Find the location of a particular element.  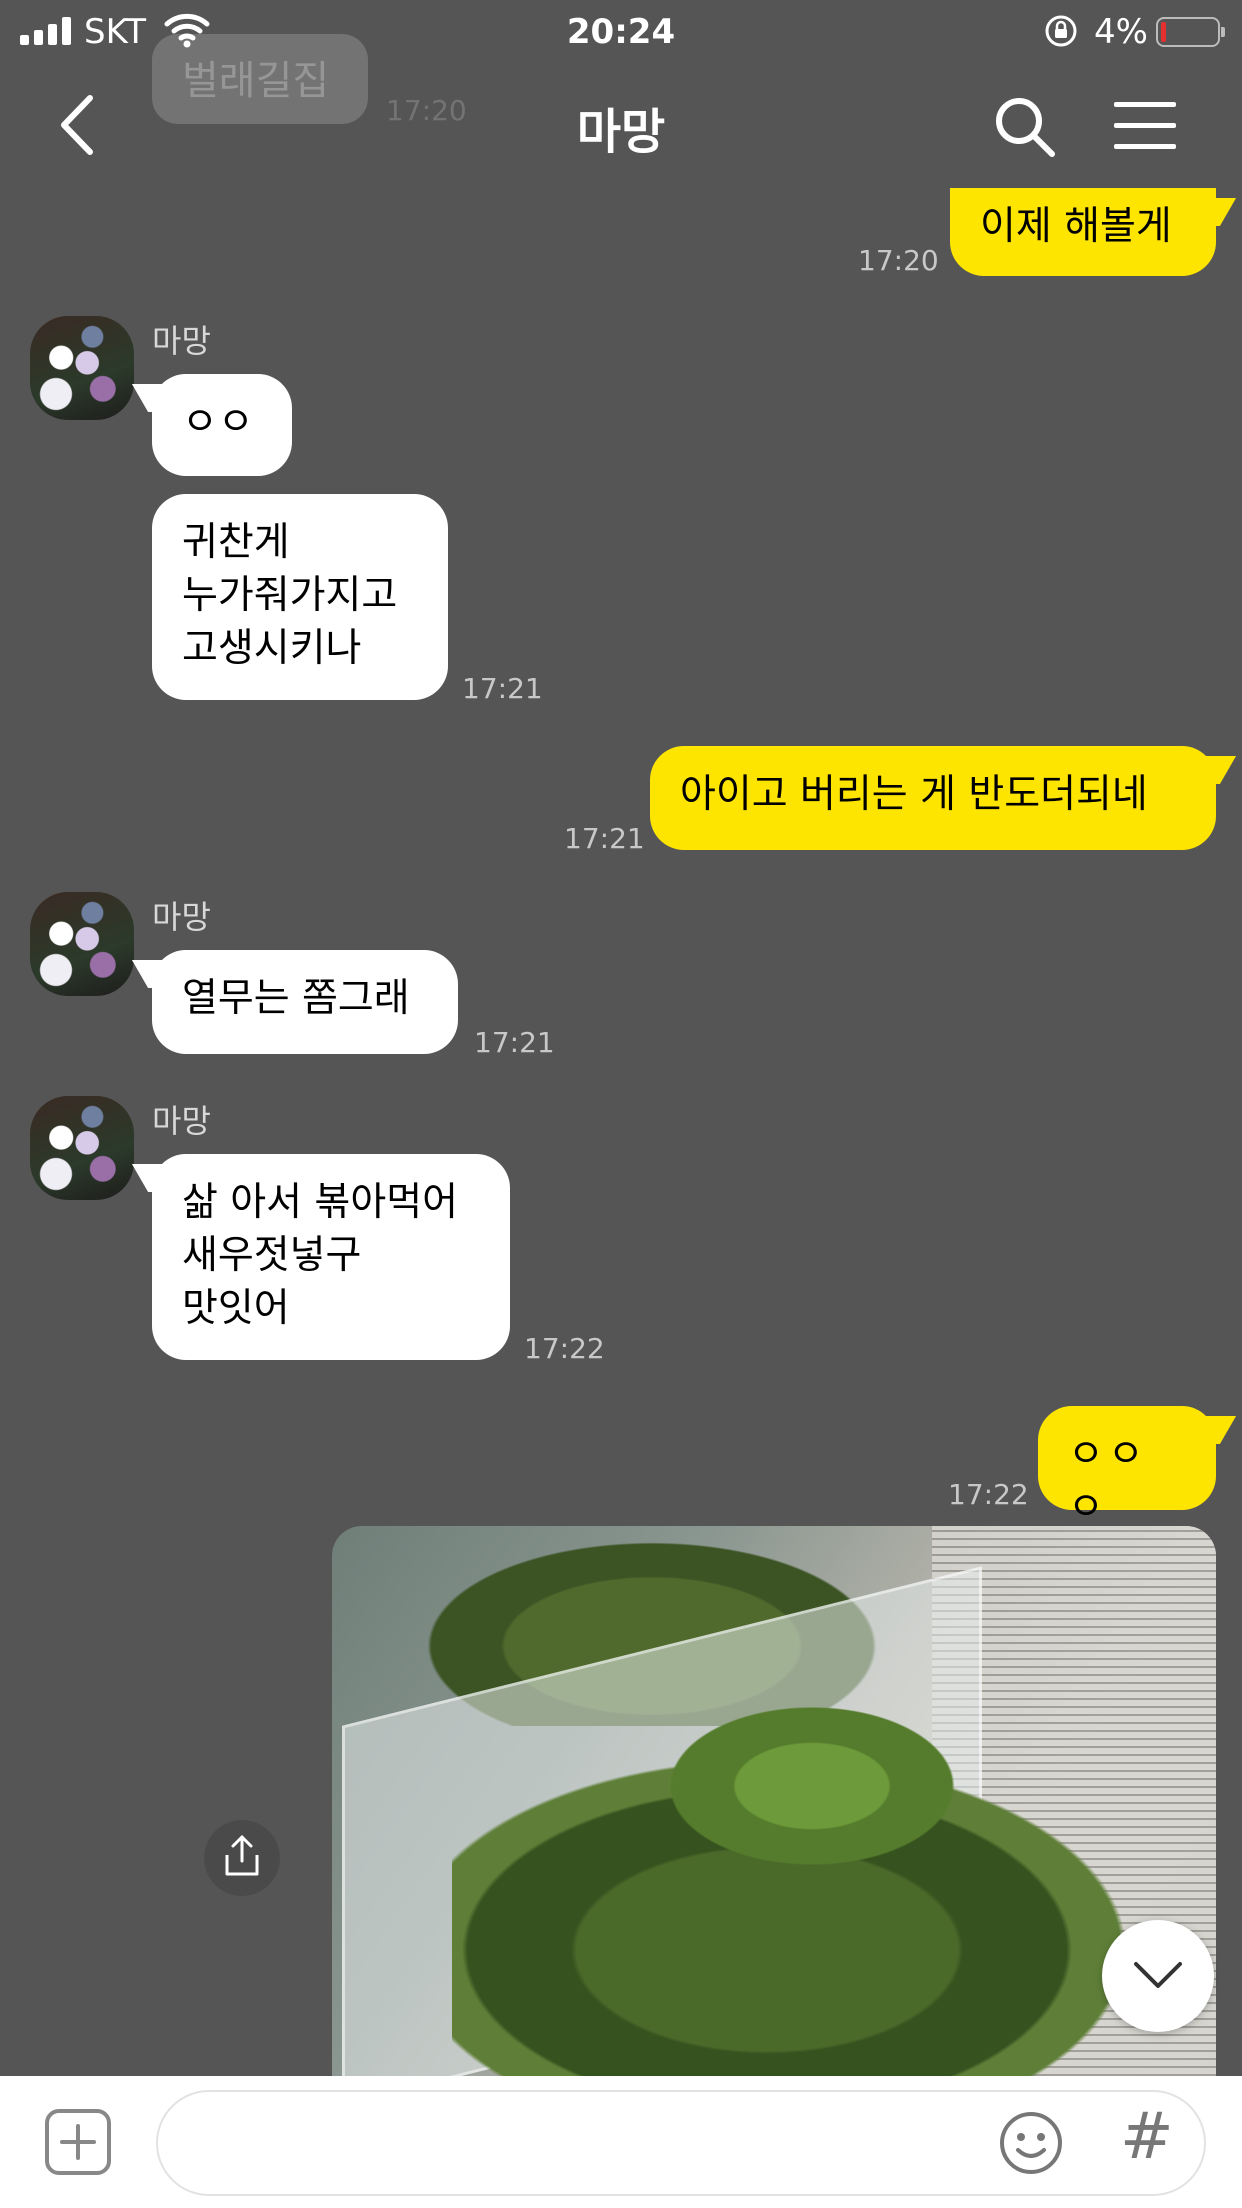

emoji-icon is located at coordinates (1031, 2143).